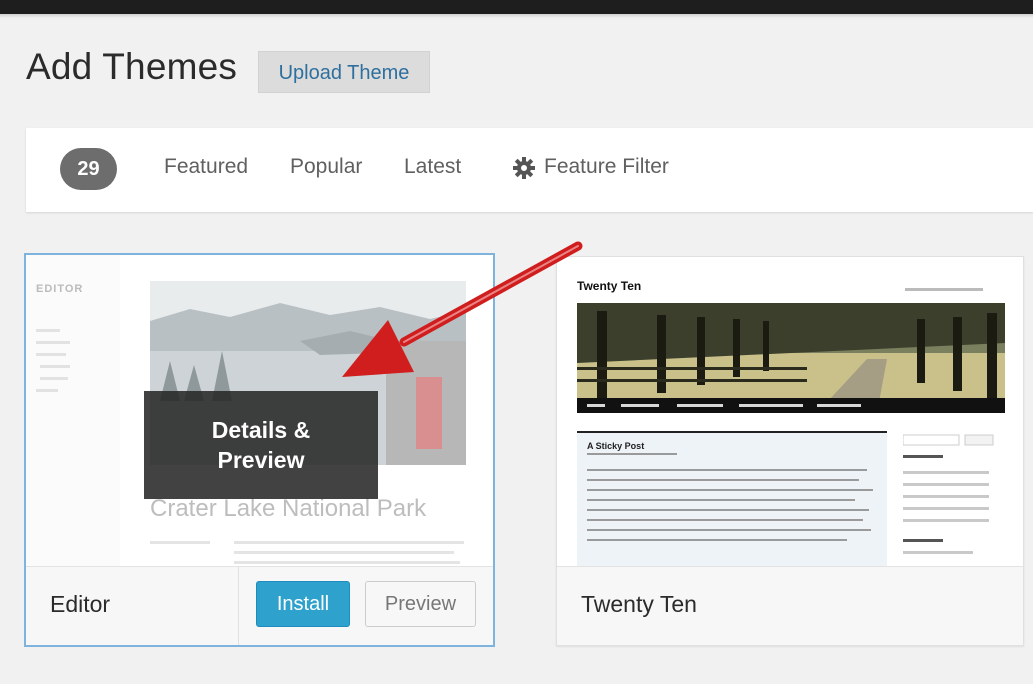  Describe the element at coordinates (73, 411) in the screenshot. I see `editor-preview-sidebar: EDITOR` at that location.